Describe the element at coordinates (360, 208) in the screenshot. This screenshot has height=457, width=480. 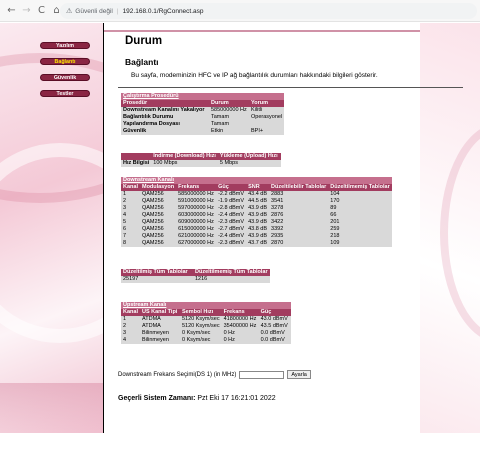
I see `table-cell: 89` at that location.